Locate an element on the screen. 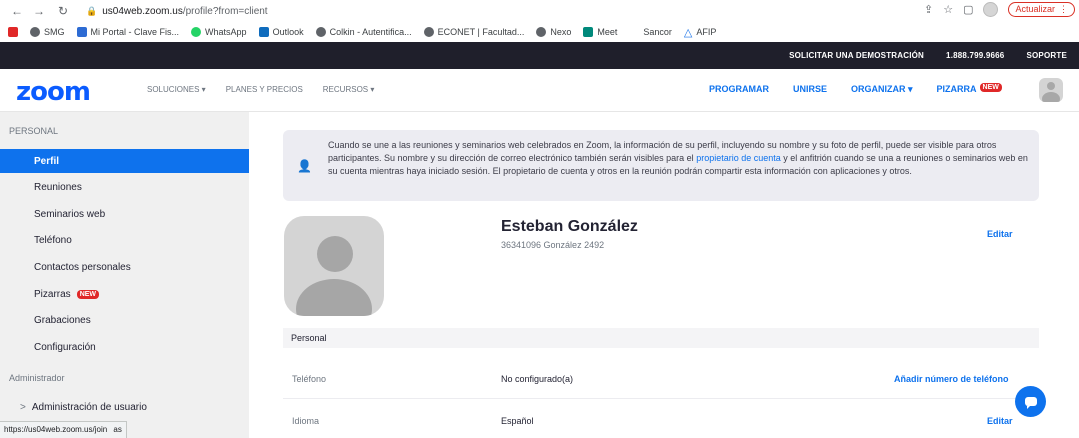  status-url: https://us04web.zoom.us/join is located at coordinates (56, 429).